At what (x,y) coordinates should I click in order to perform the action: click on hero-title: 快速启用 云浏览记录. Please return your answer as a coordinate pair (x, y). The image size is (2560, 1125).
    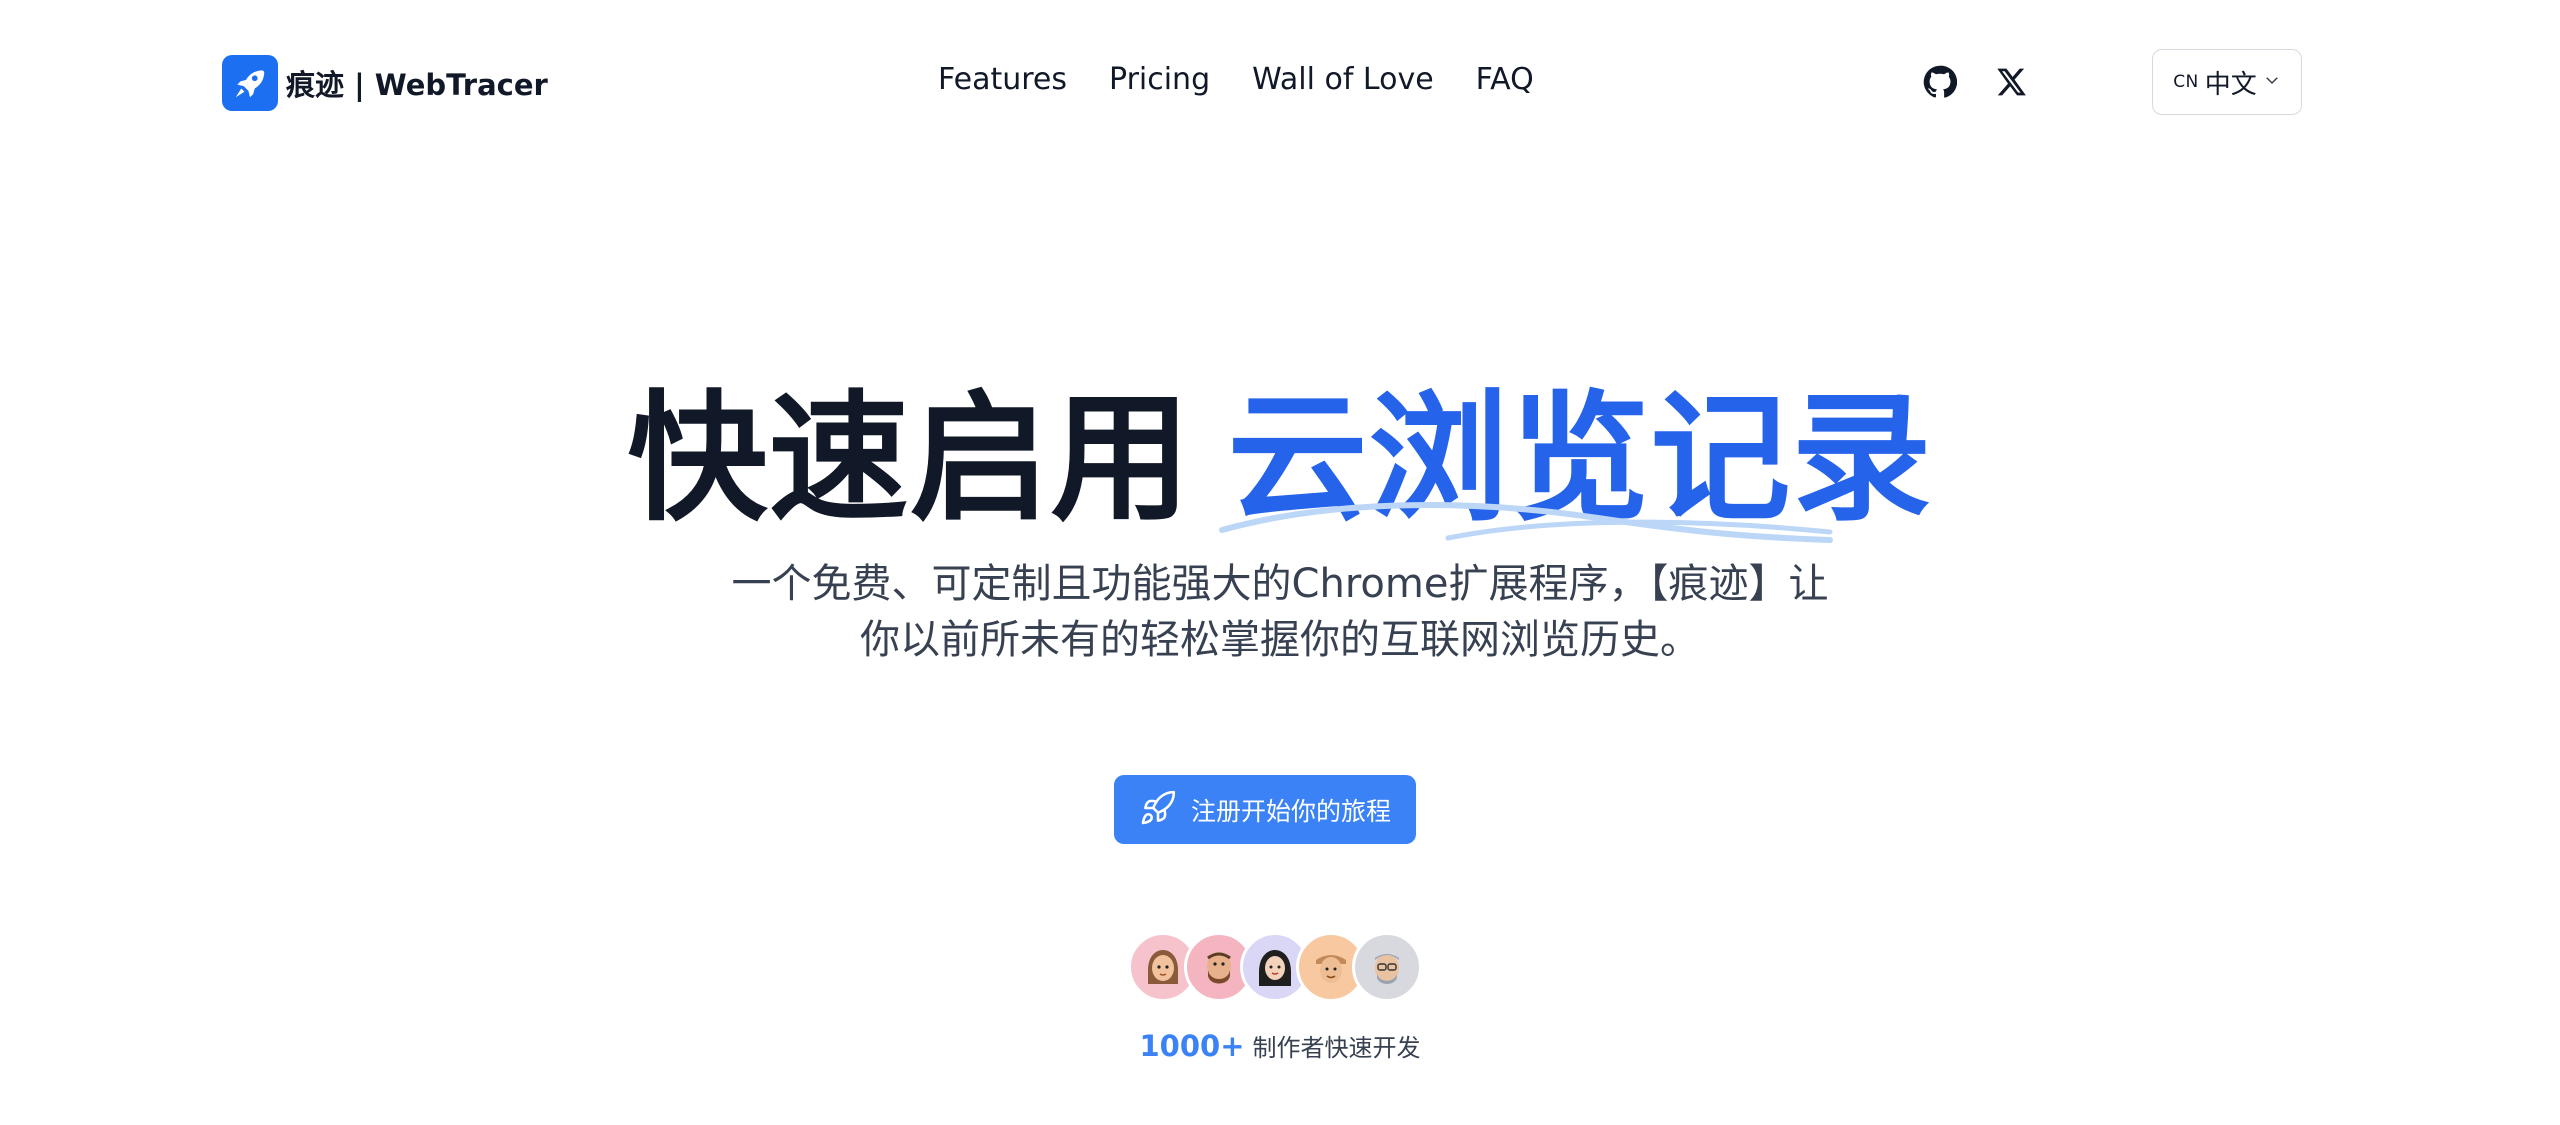
    Looking at the image, I should click on (1280, 460).